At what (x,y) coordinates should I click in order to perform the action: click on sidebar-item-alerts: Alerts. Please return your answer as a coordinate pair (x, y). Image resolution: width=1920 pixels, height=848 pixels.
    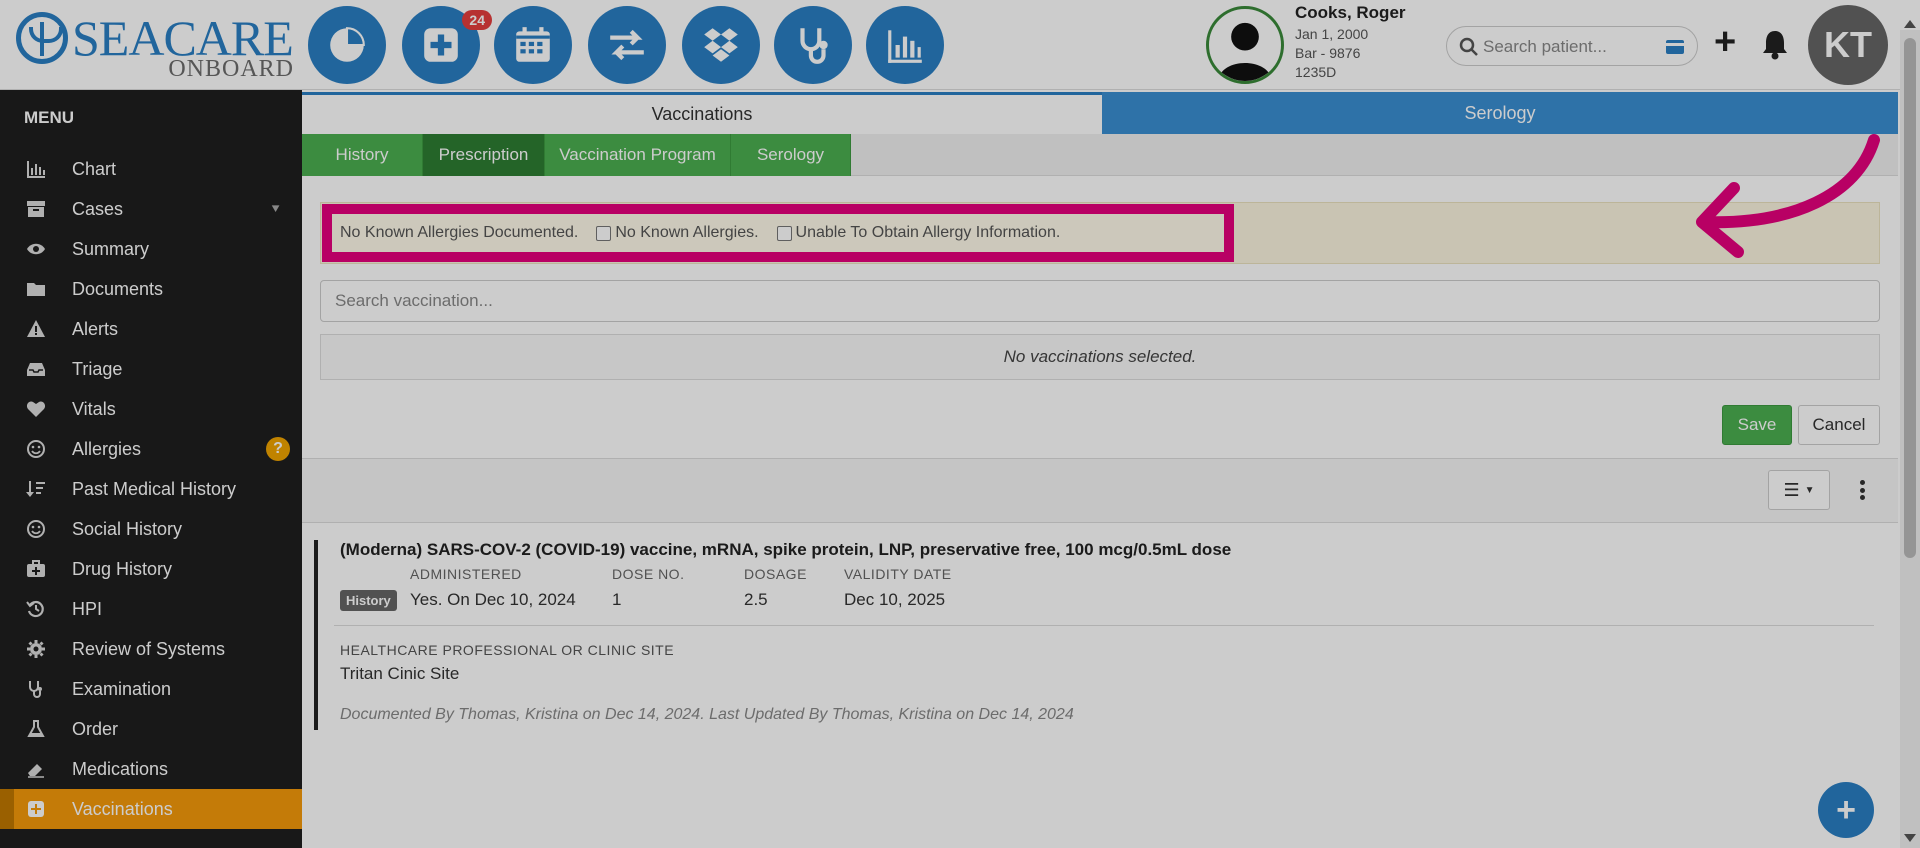
    Looking at the image, I should click on (151, 329).